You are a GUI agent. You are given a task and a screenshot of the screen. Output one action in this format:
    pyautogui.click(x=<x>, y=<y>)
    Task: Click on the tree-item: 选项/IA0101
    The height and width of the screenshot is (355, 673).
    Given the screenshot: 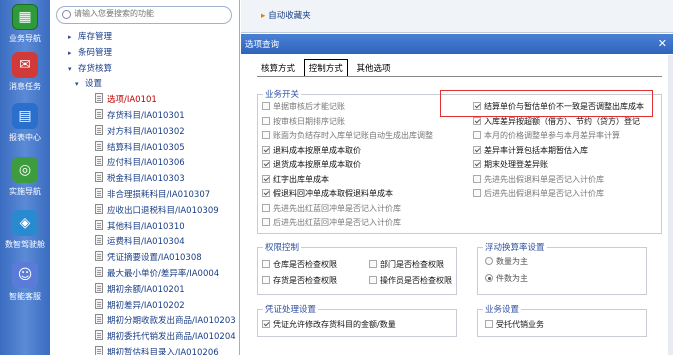 What is the action you would take?
    pyautogui.click(x=126, y=99)
    